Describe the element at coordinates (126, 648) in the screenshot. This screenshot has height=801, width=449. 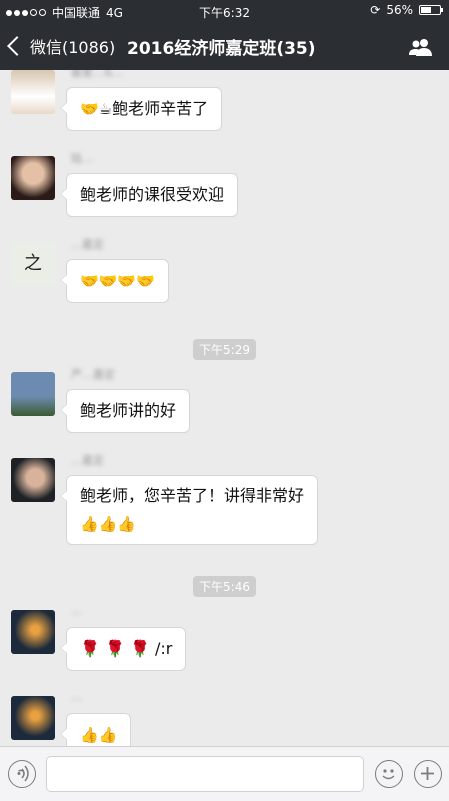
I see `message-text: 🌹 🌹 🌹 /:r` at that location.